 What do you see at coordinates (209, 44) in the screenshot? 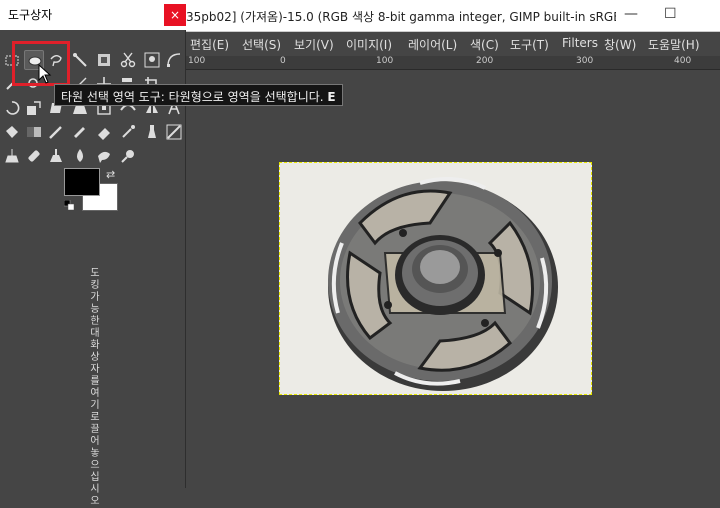
I see `menu-edit: 편집(E)` at bounding box center [209, 44].